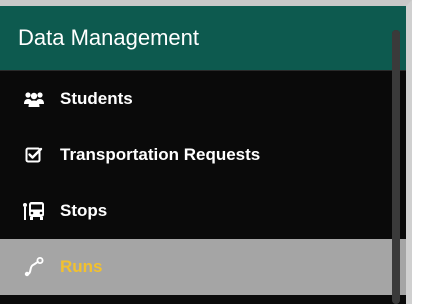  What do you see at coordinates (34, 267) in the screenshot?
I see `route-icon` at bounding box center [34, 267].